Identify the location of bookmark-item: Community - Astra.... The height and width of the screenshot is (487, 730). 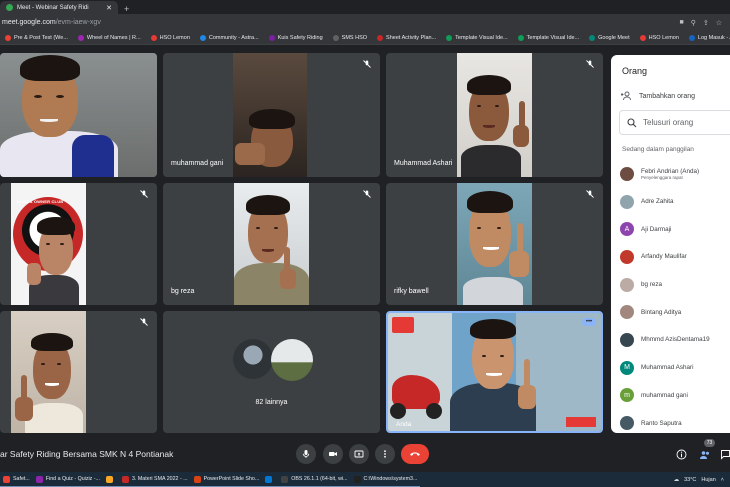
(229, 37).